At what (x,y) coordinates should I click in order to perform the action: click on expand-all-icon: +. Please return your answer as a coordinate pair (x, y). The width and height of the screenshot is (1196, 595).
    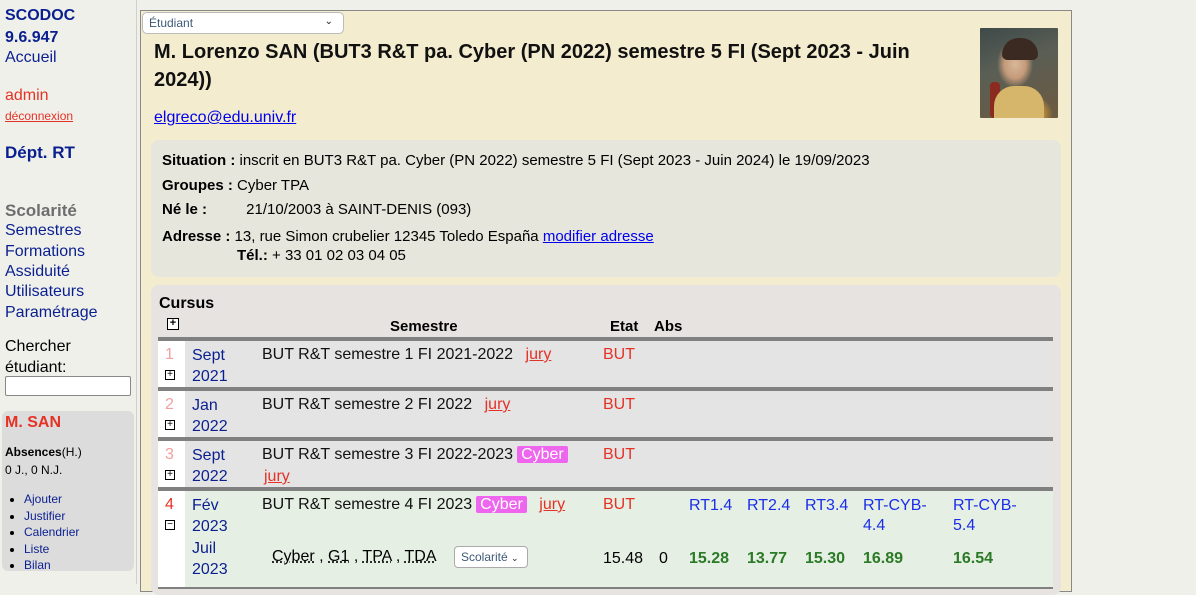
    Looking at the image, I should click on (173, 324).